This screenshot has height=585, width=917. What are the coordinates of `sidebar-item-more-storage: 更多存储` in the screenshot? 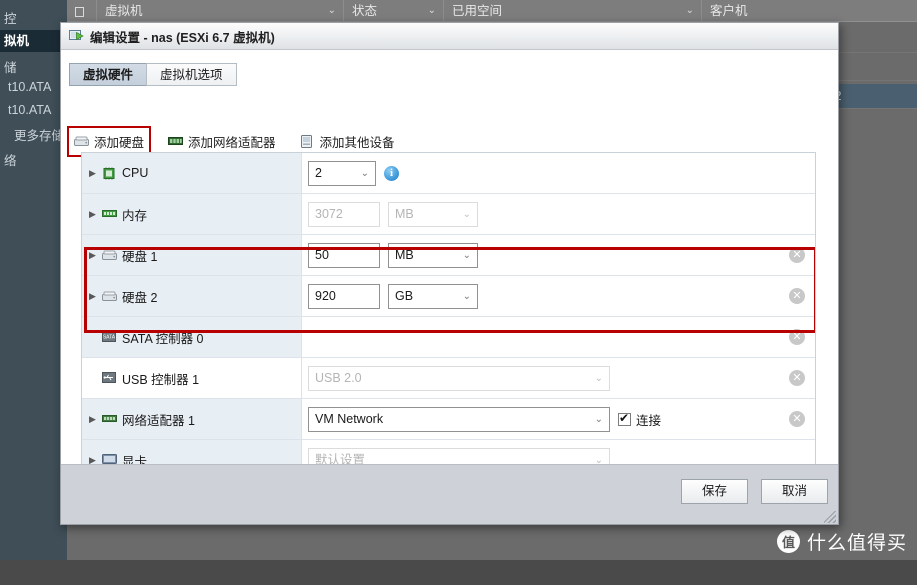 It's located at (32, 134).